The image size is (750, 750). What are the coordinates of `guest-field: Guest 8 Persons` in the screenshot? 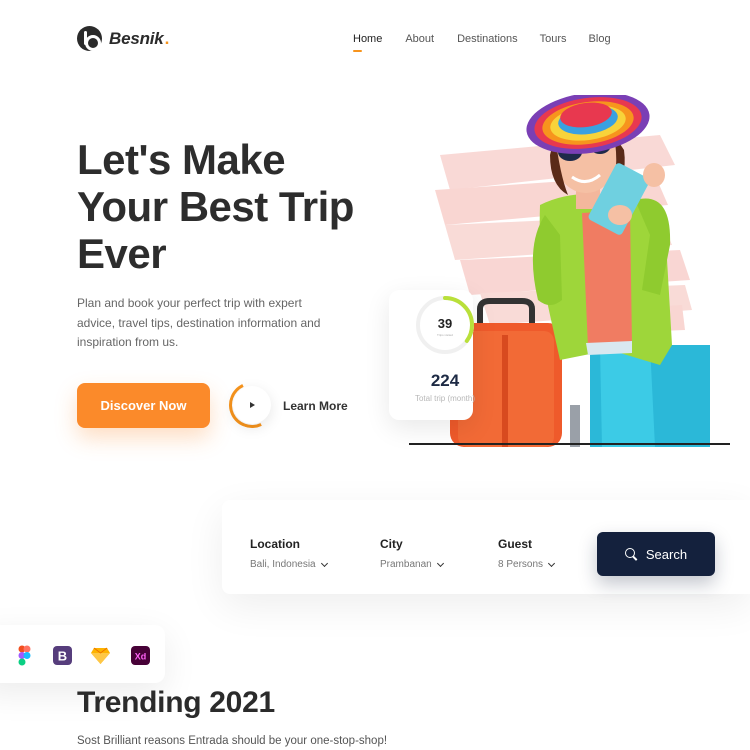 It's located at (527, 553).